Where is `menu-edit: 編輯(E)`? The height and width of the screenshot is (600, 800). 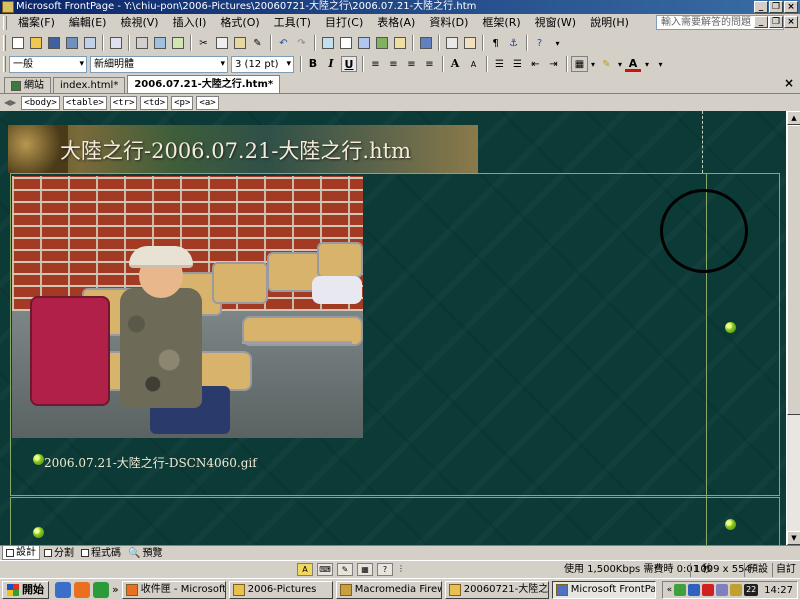
menu-edit: 編輯(E) is located at coordinates (88, 23).